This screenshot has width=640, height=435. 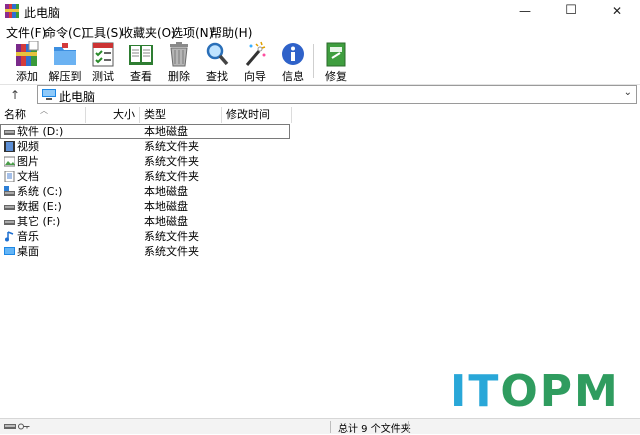 I want to click on list-item: 音乐 系统文件夹, so click(x=150, y=236).